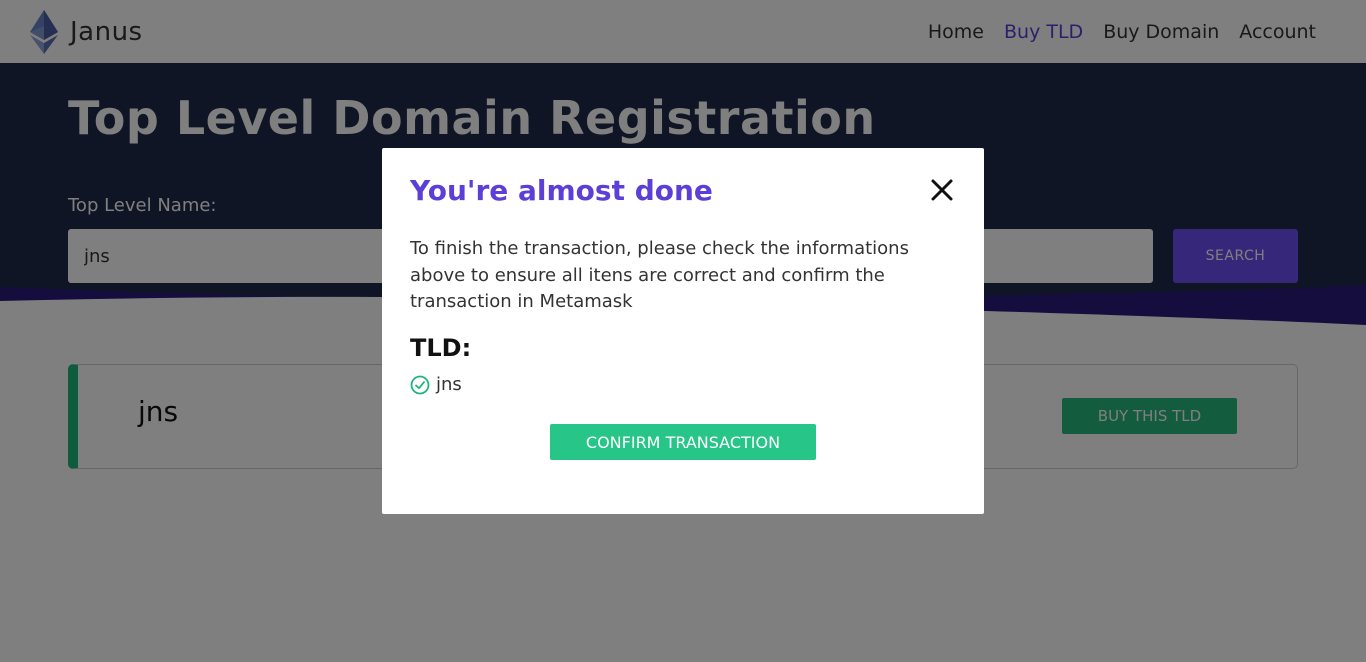 The image size is (1366, 662). Describe the element at coordinates (683, 442) in the screenshot. I see `confirm-transaction-button: CONFIRM TRANSACTION` at that location.